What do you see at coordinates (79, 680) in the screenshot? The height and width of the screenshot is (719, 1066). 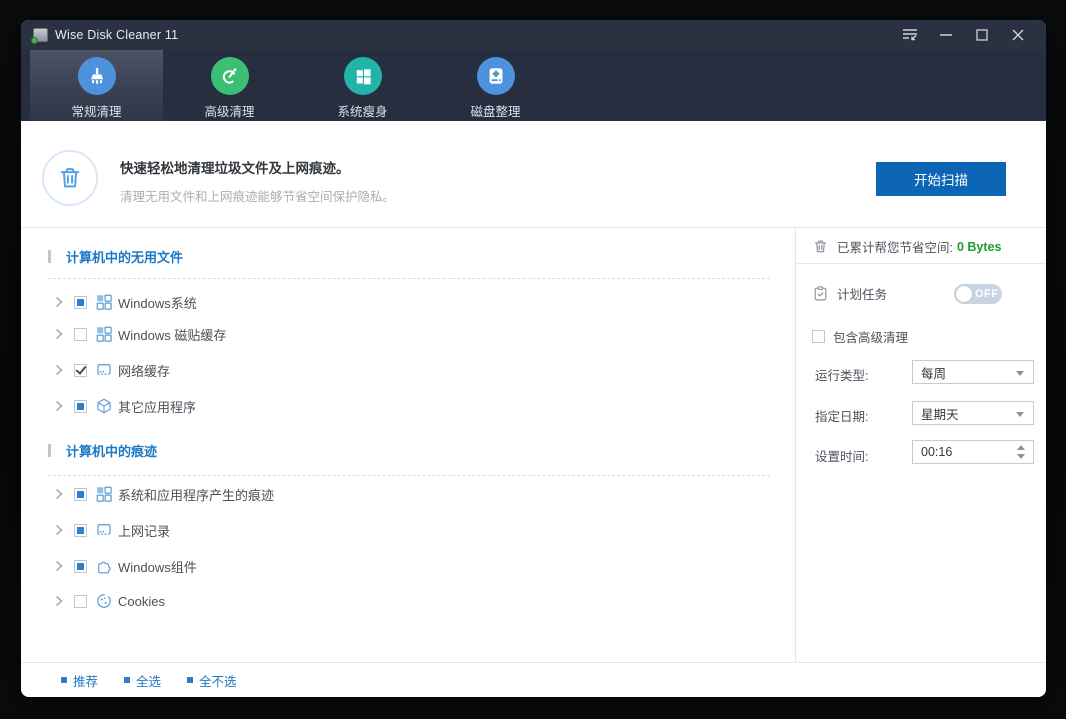 I see `recommend-link: 推荐` at bounding box center [79, 680].